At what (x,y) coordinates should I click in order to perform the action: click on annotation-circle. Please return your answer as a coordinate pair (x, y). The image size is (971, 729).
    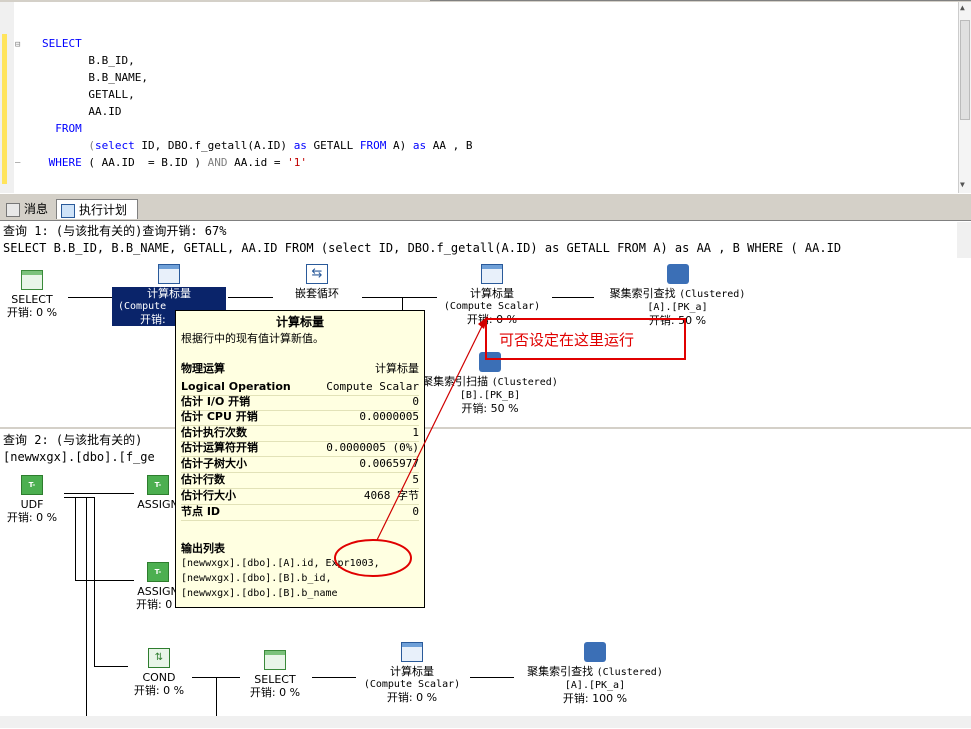
    Looking at the image, I should click on (373, 558).